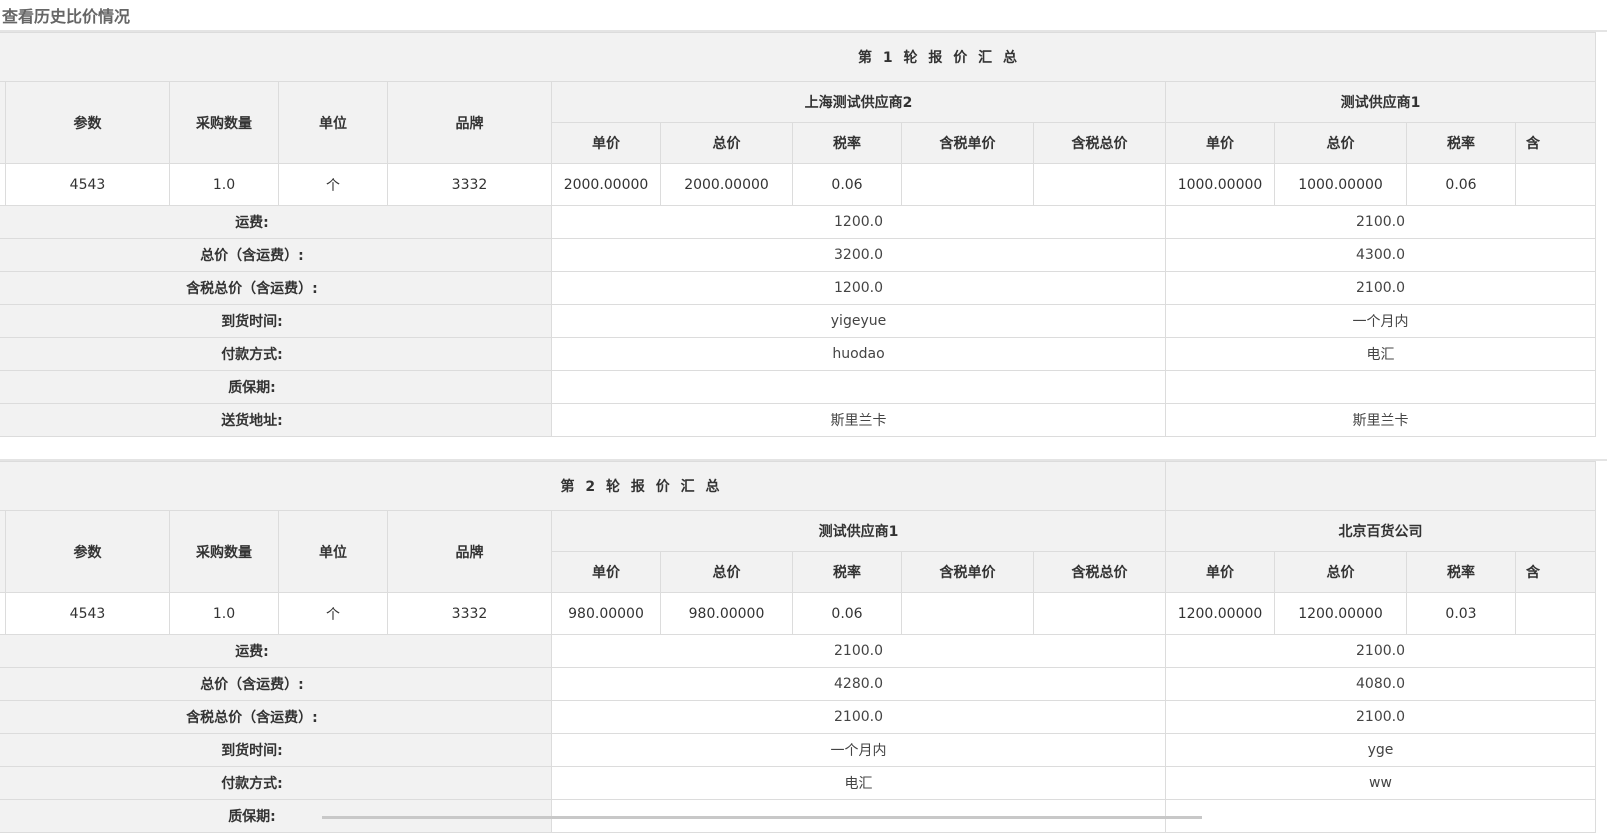  What do you see at coordinates (798, 717) in the screenshot?
I see `summary-row-tax-total: 含税总价（含运费）: 2100.0 2100.0` at bounding box center [798, 717].